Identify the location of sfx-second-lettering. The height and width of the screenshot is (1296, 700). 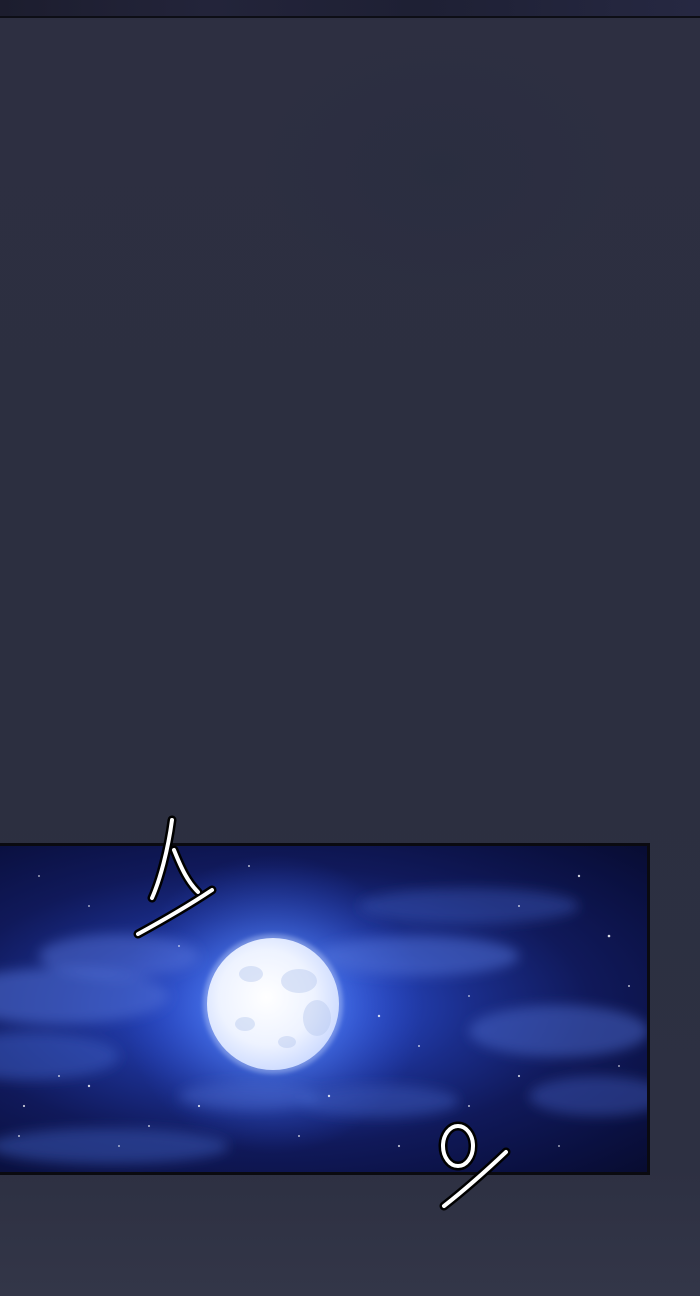
(474, 1166).